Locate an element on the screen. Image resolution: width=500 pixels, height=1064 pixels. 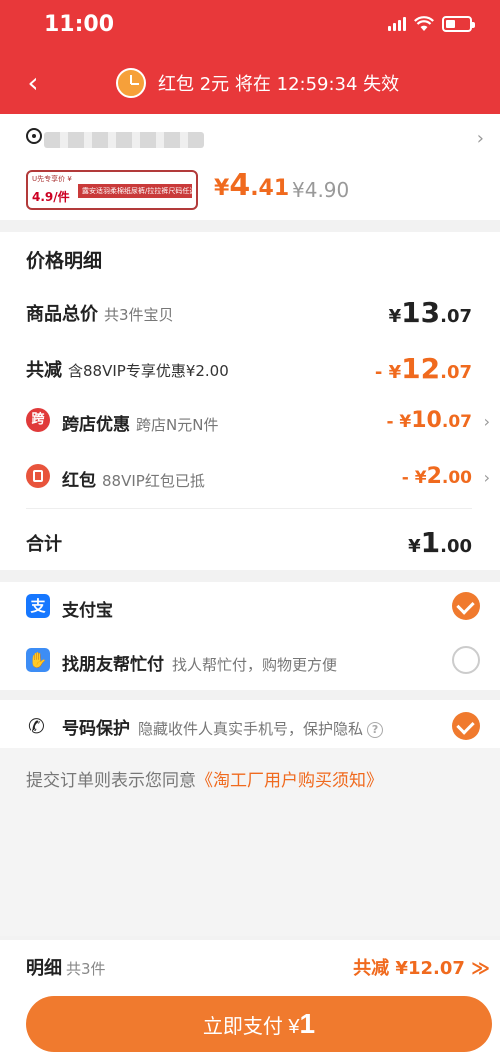
detail-count: 共3件 is located at coordinates (86, 969).